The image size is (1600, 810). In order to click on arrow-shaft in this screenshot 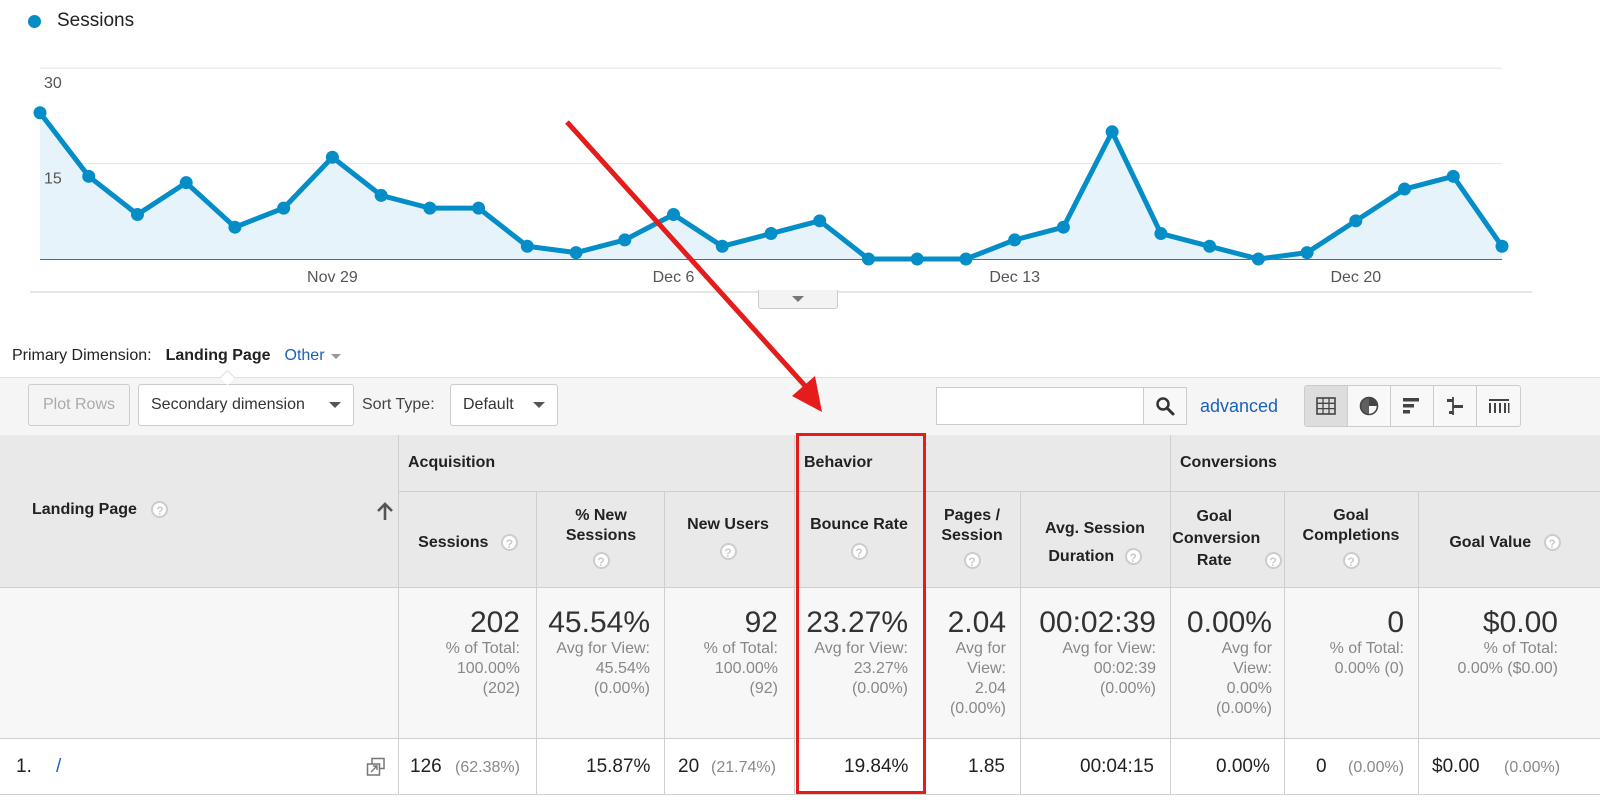, I will do `click(687, 255)`.